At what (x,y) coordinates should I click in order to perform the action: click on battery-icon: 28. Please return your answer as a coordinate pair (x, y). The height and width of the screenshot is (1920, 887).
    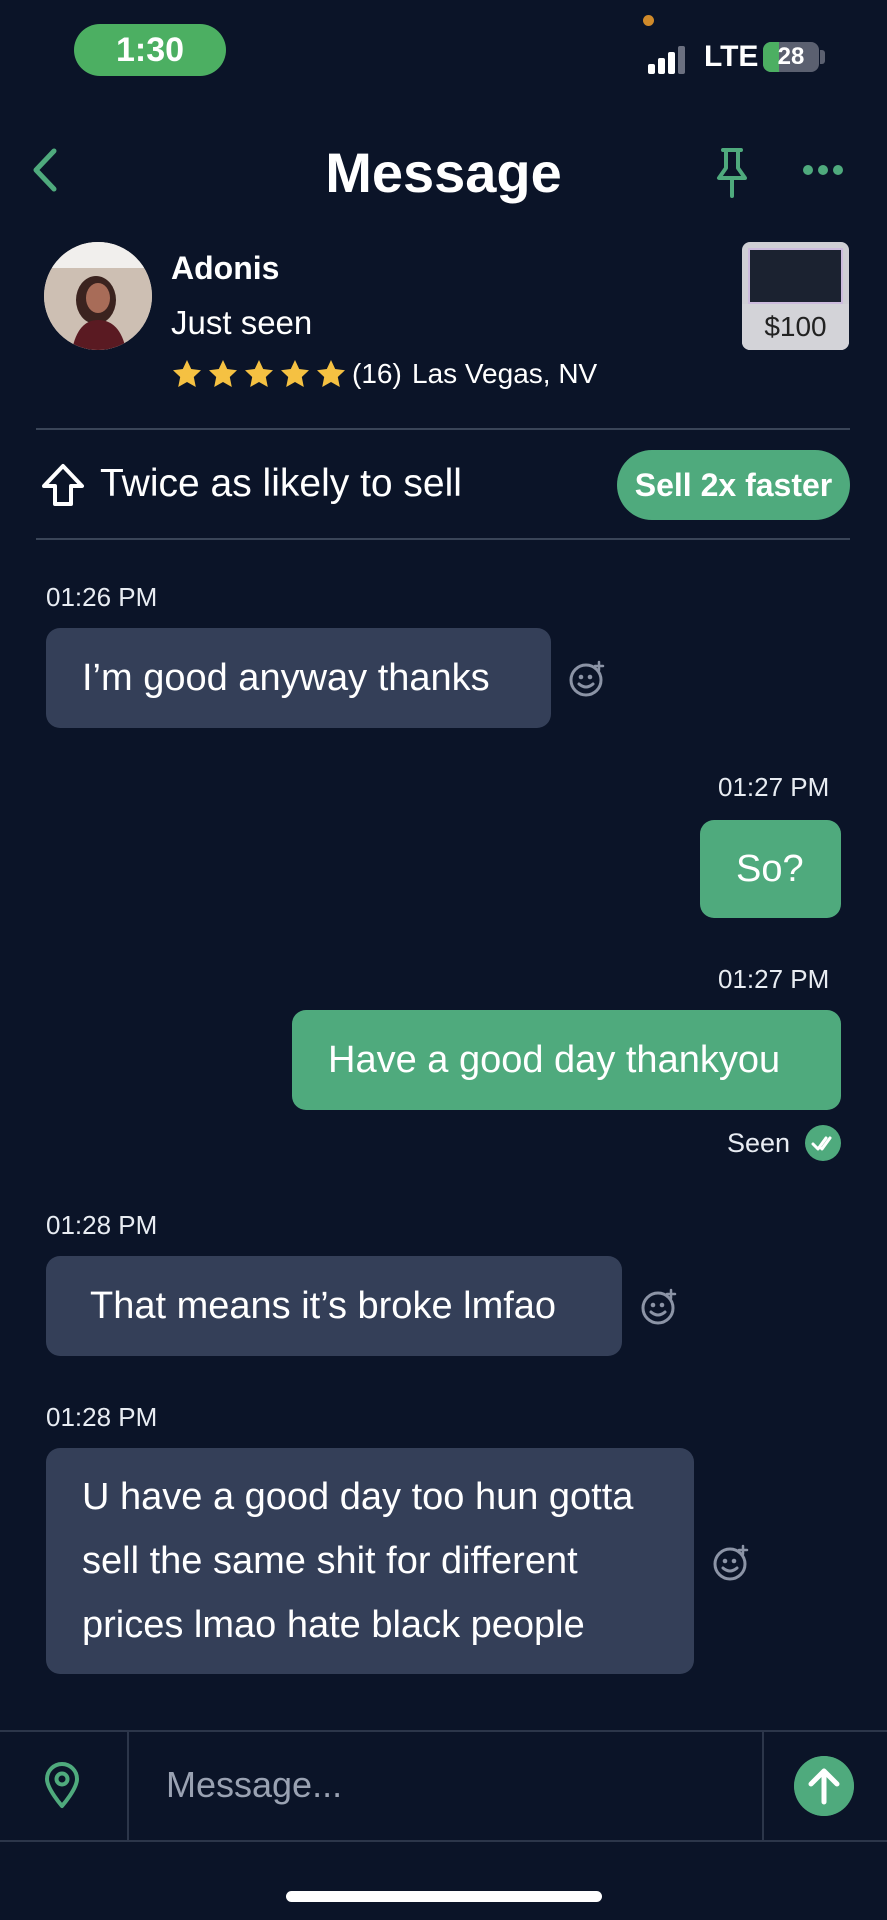
    Looking at the image, I should click on (791, 57).